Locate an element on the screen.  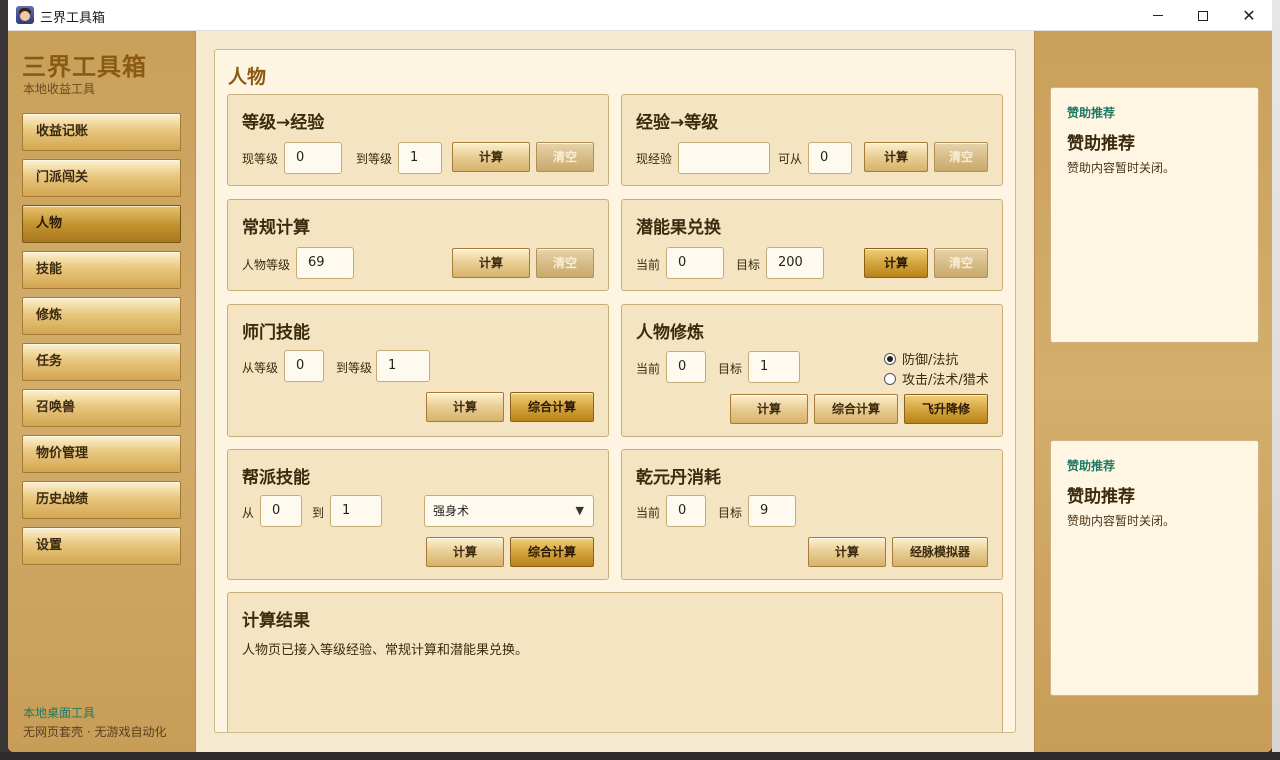
from-level-label: 可从 is located at coordinates (790, 159).